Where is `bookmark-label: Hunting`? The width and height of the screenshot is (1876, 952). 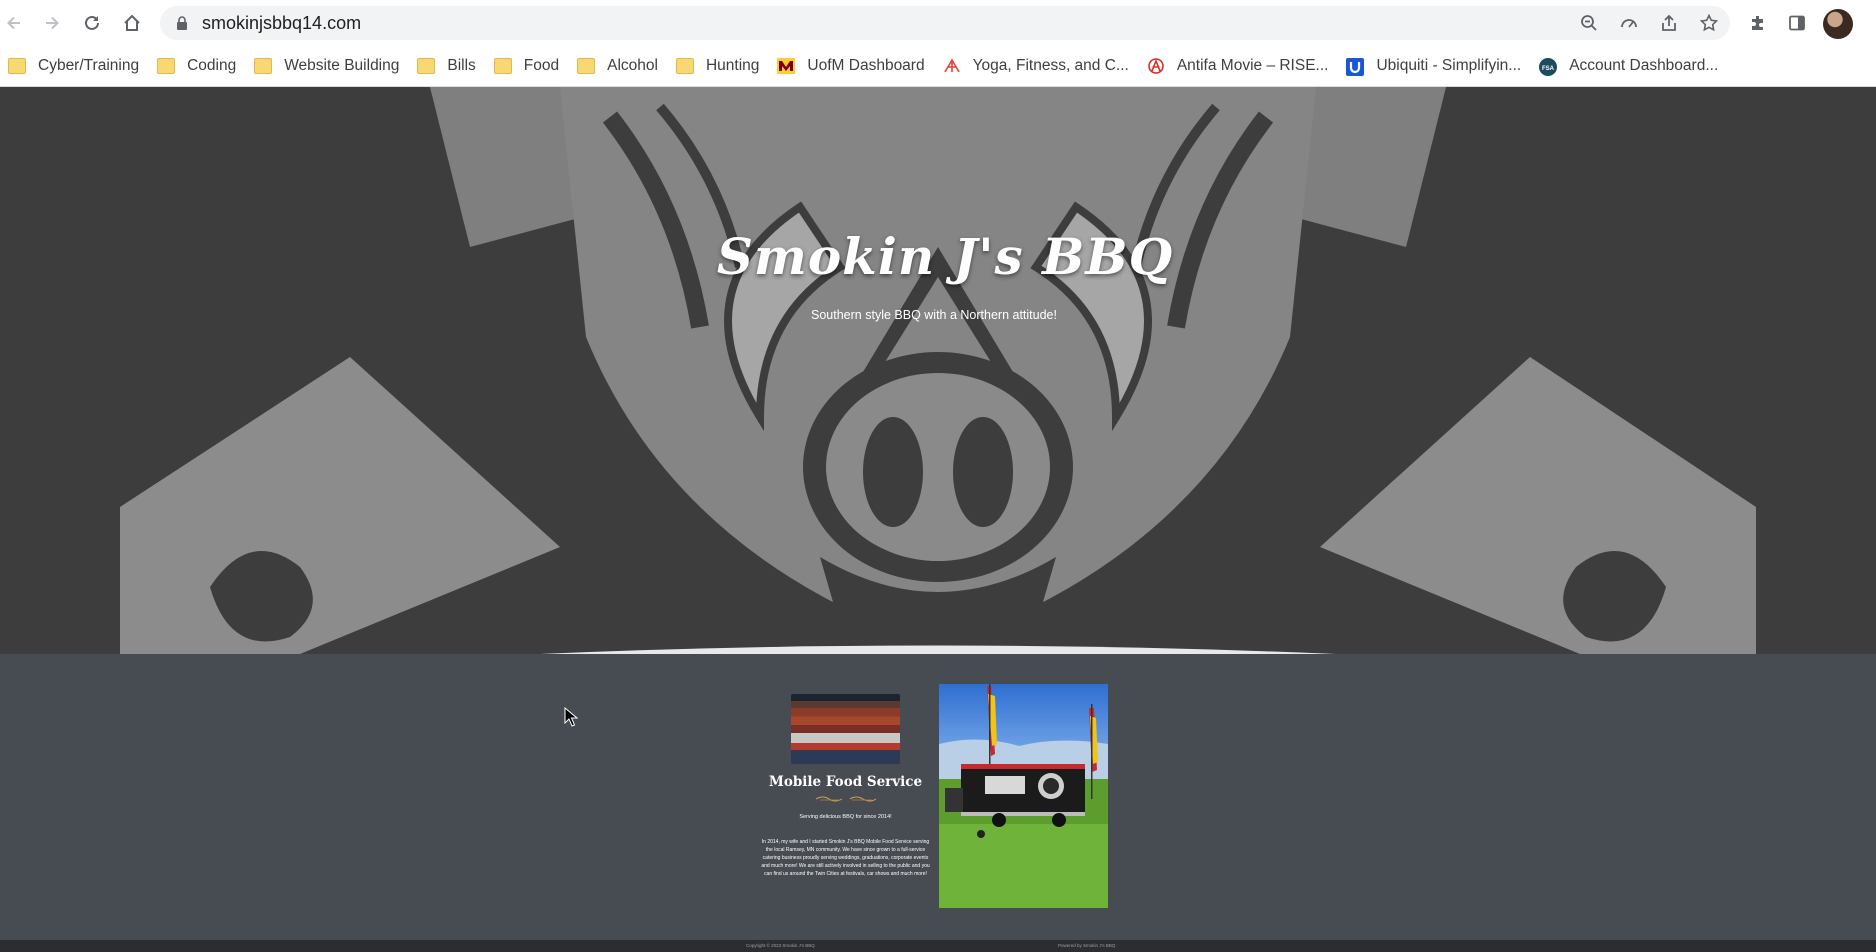
bookmark-label: Hunting is located at coordinates (732, 65).